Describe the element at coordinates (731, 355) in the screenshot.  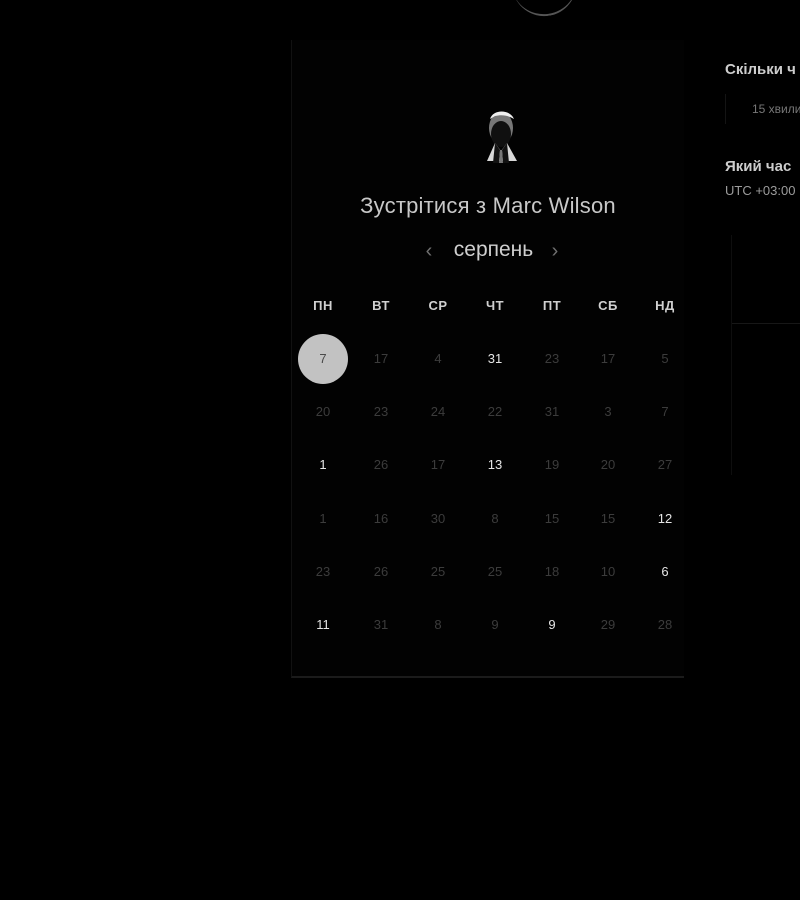
I see `panel-vertical-divider` at that location.